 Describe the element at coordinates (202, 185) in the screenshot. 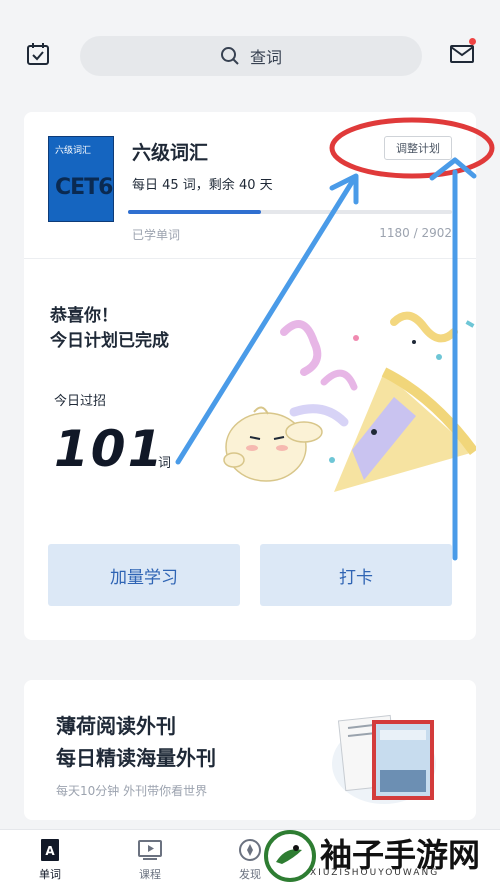

I see `plan-daily-info: 每日 45 词，剩余 40 天` at that location.